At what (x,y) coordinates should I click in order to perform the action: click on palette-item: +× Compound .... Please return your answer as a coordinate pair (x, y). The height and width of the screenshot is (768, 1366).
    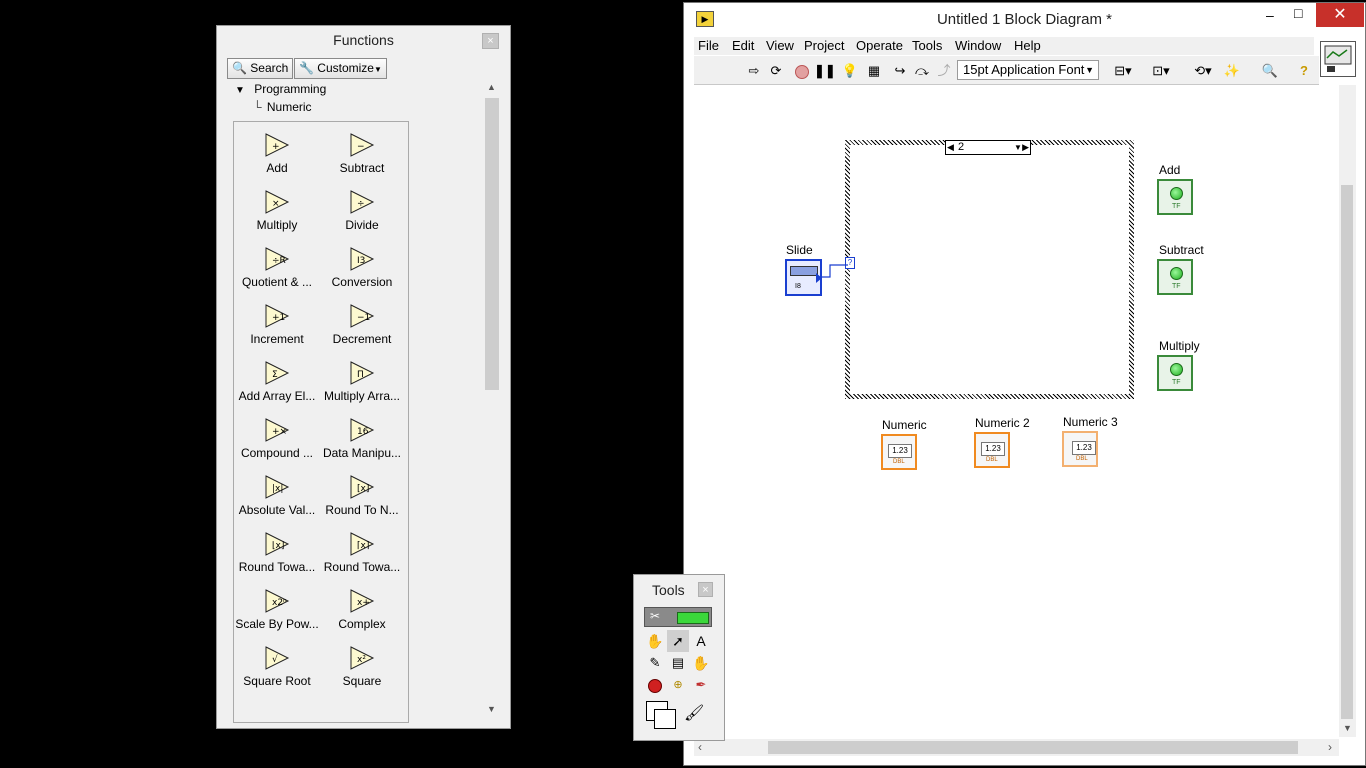
    Looking at the image, I should click on (277, 438).